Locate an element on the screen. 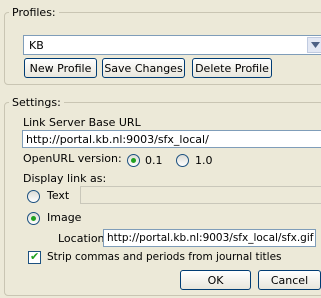 The height and width of the screenshot is (298, 321). strip-punctuation-checkbox is located at coordinates (34, 257).